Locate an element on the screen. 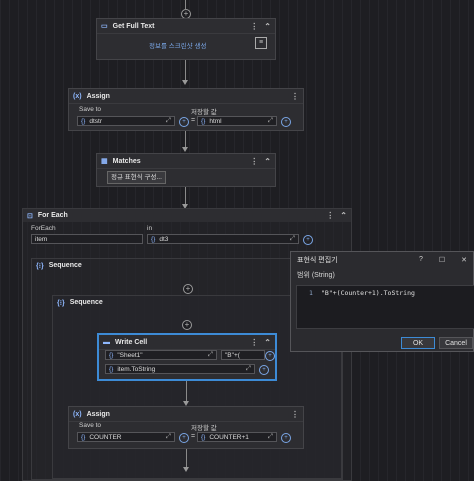  activity-header: ⊡ For Each ⋮ ⌃ is located at coordinates (187, 215).